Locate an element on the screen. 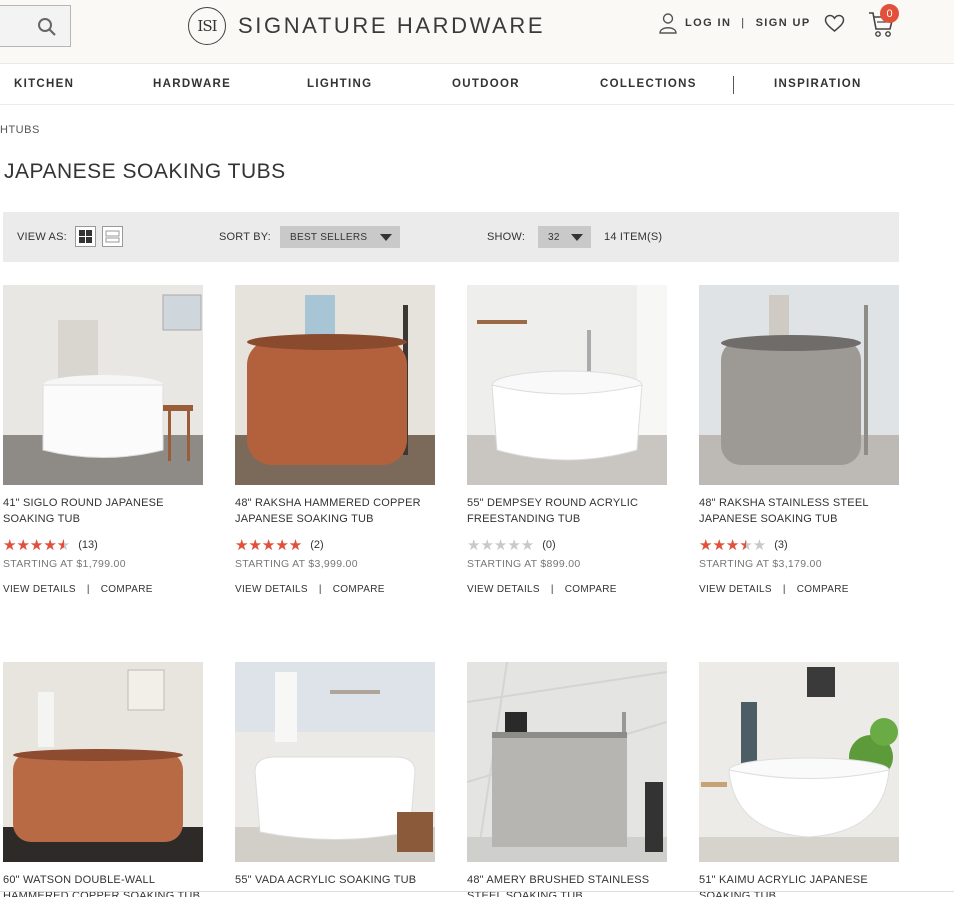 This screenshot has width=954, height=897. sort-select-value: BEST SELLERS is located at coordinates (329, 237).